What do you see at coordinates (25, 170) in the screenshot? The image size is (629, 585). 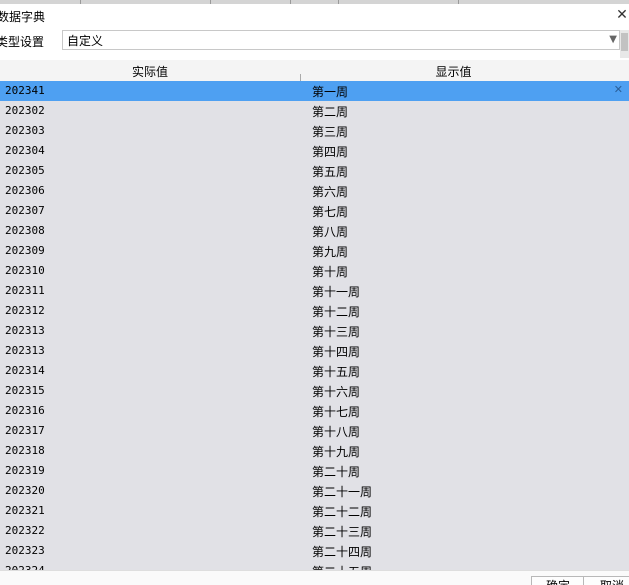 I see `cell-actual-value: 202305` at bounding box center [25, 170].